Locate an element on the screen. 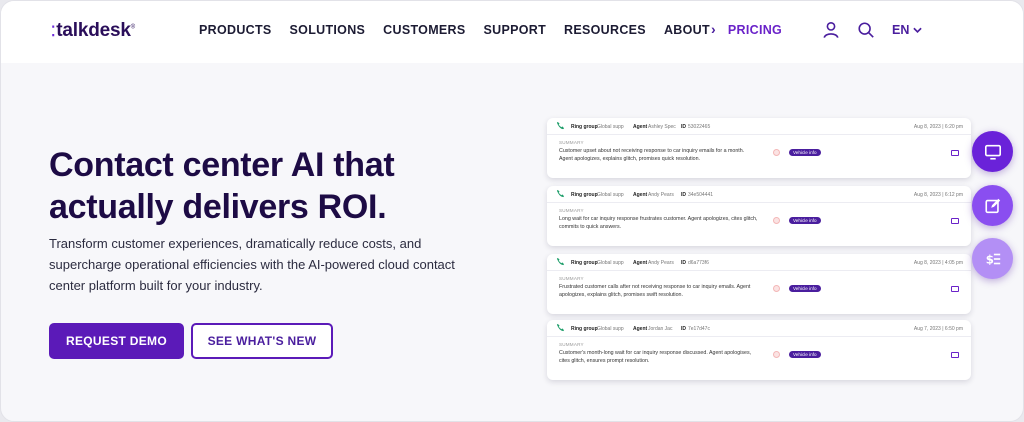  monitor-fab-button is located at coordinates (992, 151).